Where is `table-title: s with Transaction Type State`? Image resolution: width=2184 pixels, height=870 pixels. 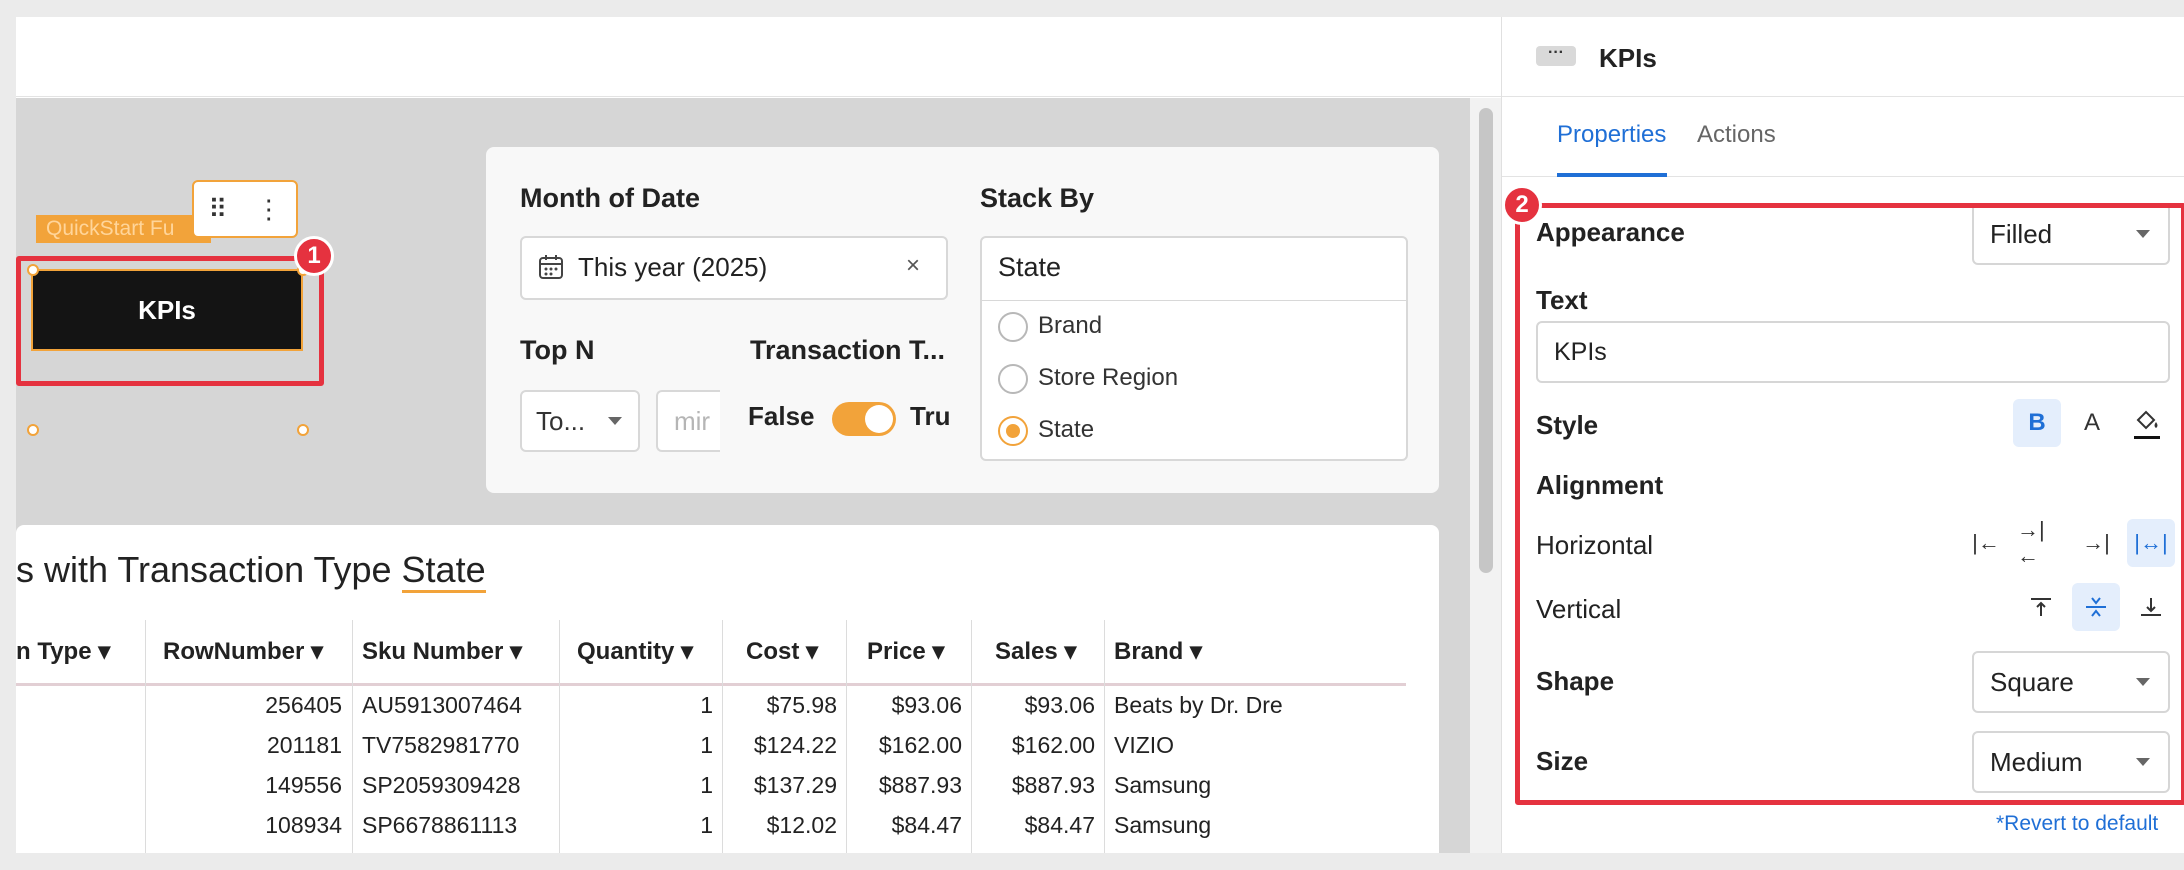
table-title: s with Transaction Type State is located at coordinates (251, 571).